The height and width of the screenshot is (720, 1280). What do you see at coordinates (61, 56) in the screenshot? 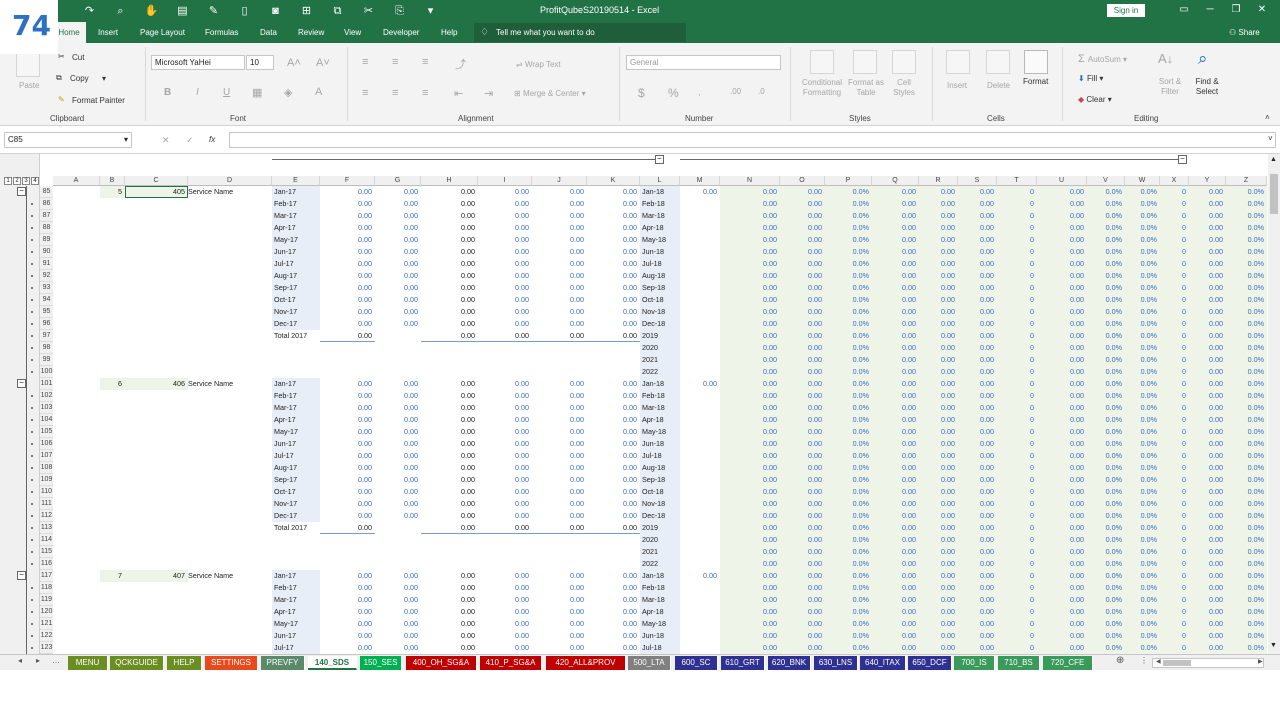
I see `cut-icon: ✂` at bounding box center [61, 56].